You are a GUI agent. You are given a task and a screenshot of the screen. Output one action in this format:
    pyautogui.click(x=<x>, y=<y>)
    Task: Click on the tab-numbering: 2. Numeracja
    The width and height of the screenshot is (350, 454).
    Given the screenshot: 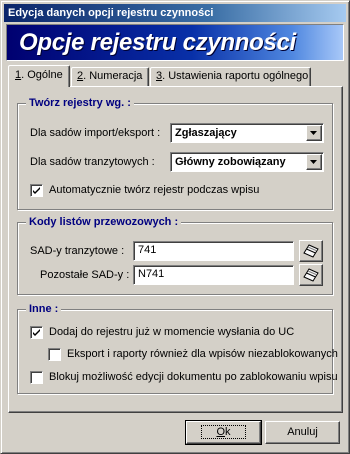 What is the action you would take?
    pyautogui.click(x=110, y=76)
    